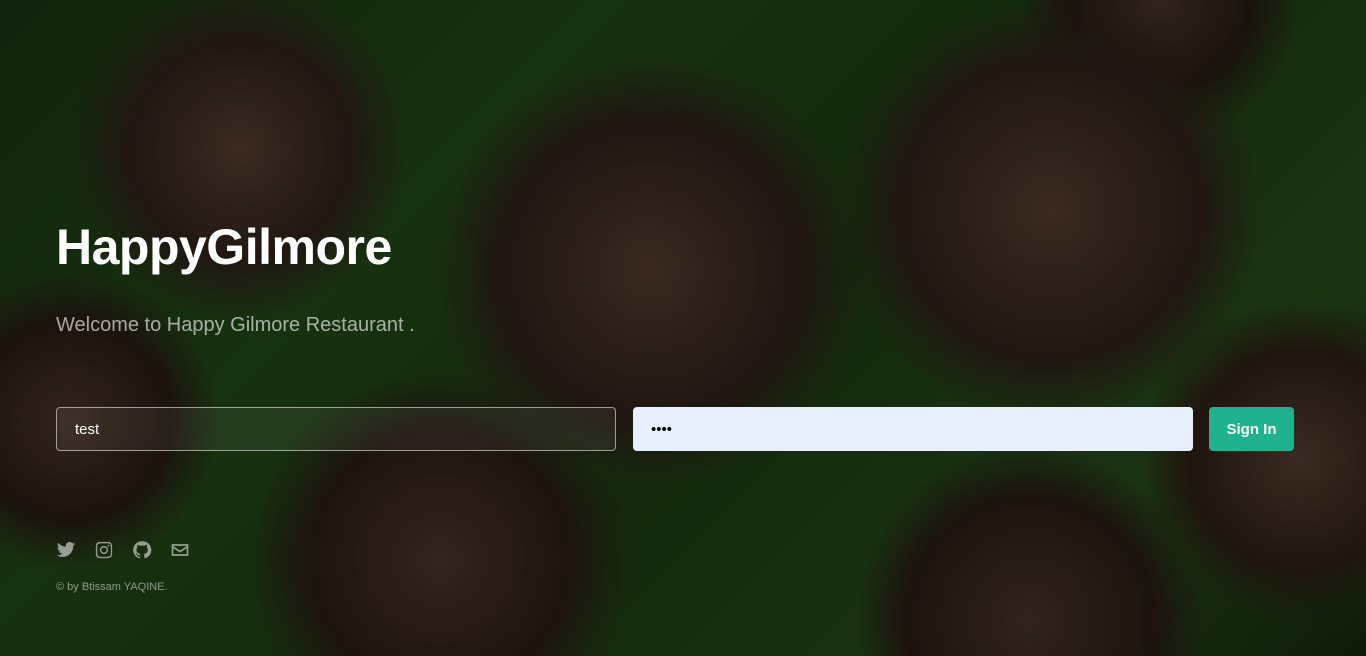  I want to click on page-title: HappyGilmore, so click(224, 247).